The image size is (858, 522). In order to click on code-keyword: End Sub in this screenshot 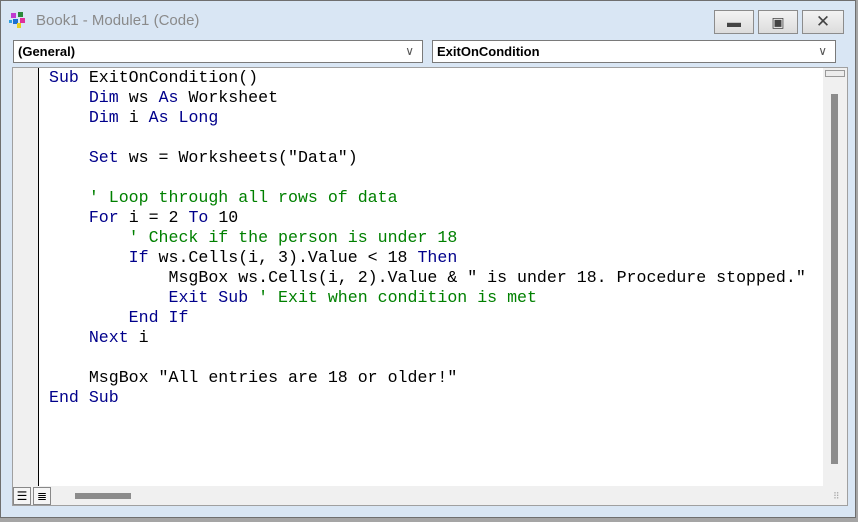, I will do `click(84, 397)`.